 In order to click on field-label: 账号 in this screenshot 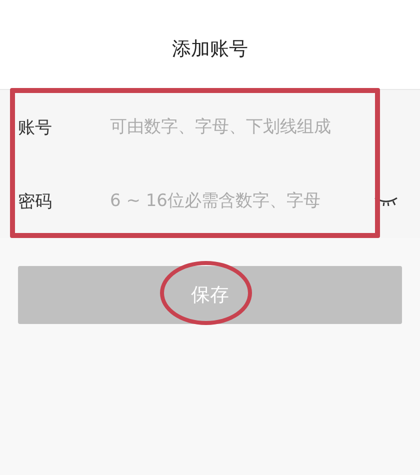, I will do `click(35, 127)`.